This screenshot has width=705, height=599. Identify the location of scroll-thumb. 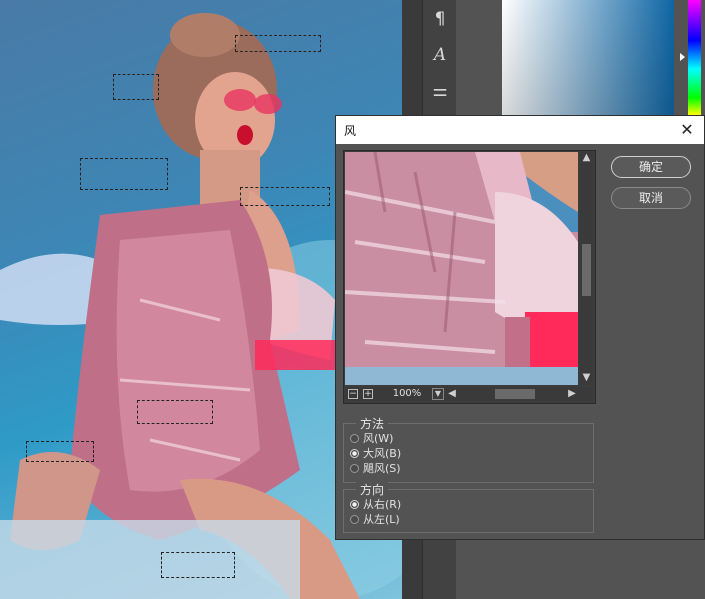
(586, 270).